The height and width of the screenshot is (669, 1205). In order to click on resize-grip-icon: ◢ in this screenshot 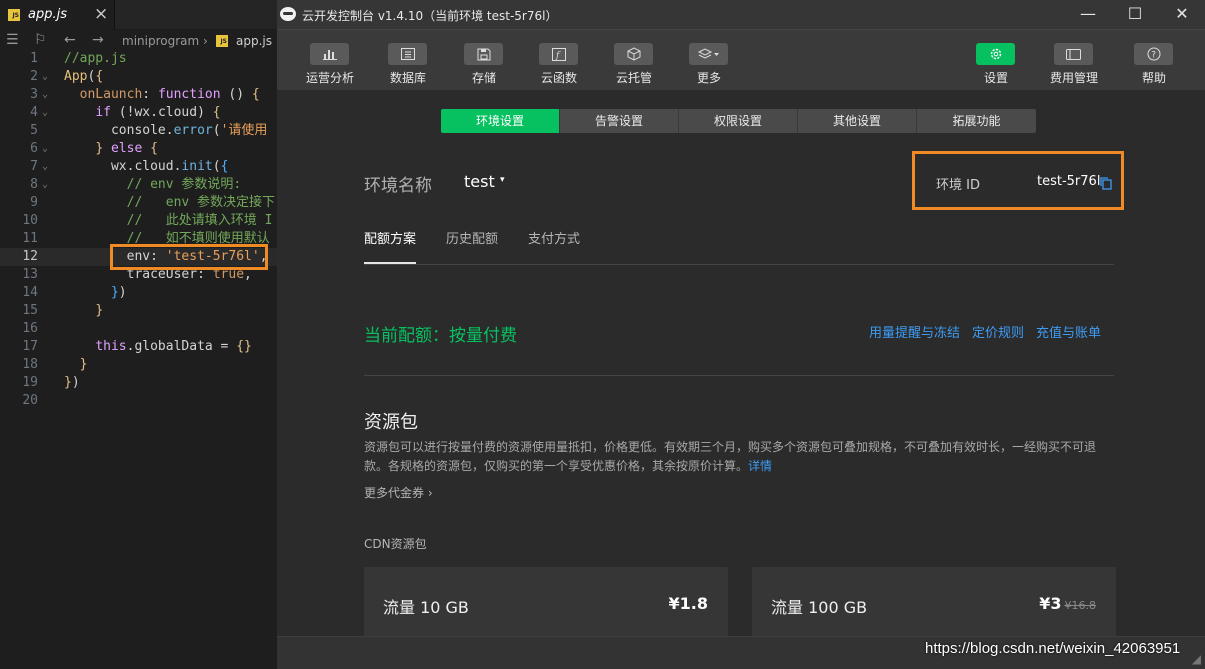, I will do `click(1196, 659)`.